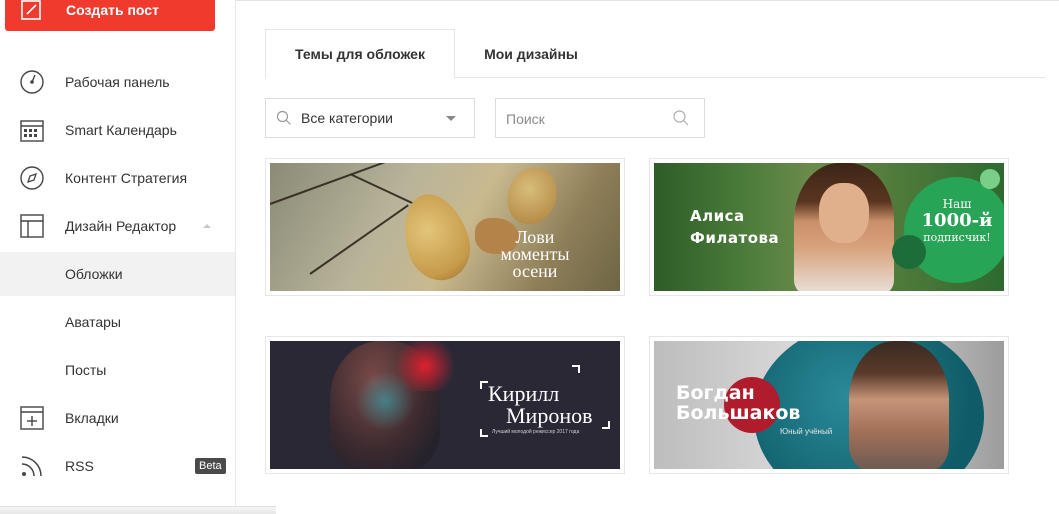  What do you see at coordinates (93, 322) in the screenshot?
I see `sidebar-item-label: Аватары` at bounding box center [93, 322].